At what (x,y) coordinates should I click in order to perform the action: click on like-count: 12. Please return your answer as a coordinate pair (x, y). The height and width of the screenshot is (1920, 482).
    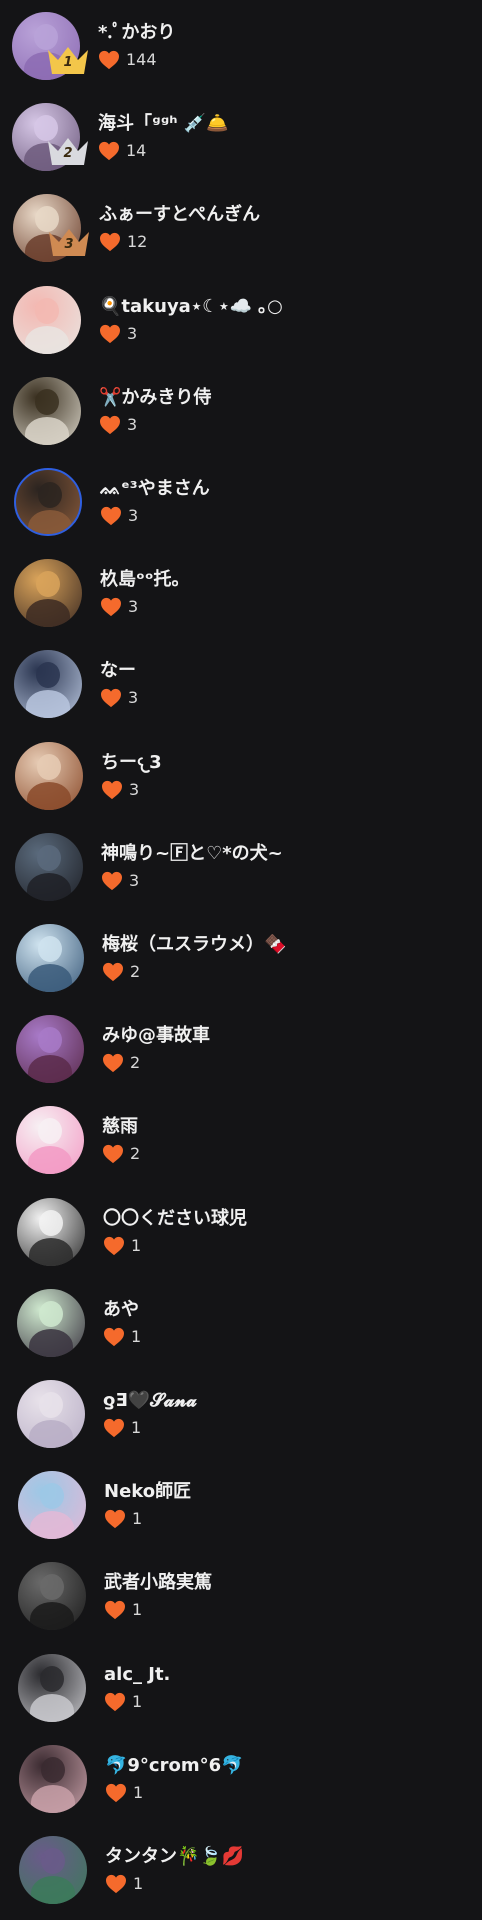
    Looking at the image, I should click on (179, 242).